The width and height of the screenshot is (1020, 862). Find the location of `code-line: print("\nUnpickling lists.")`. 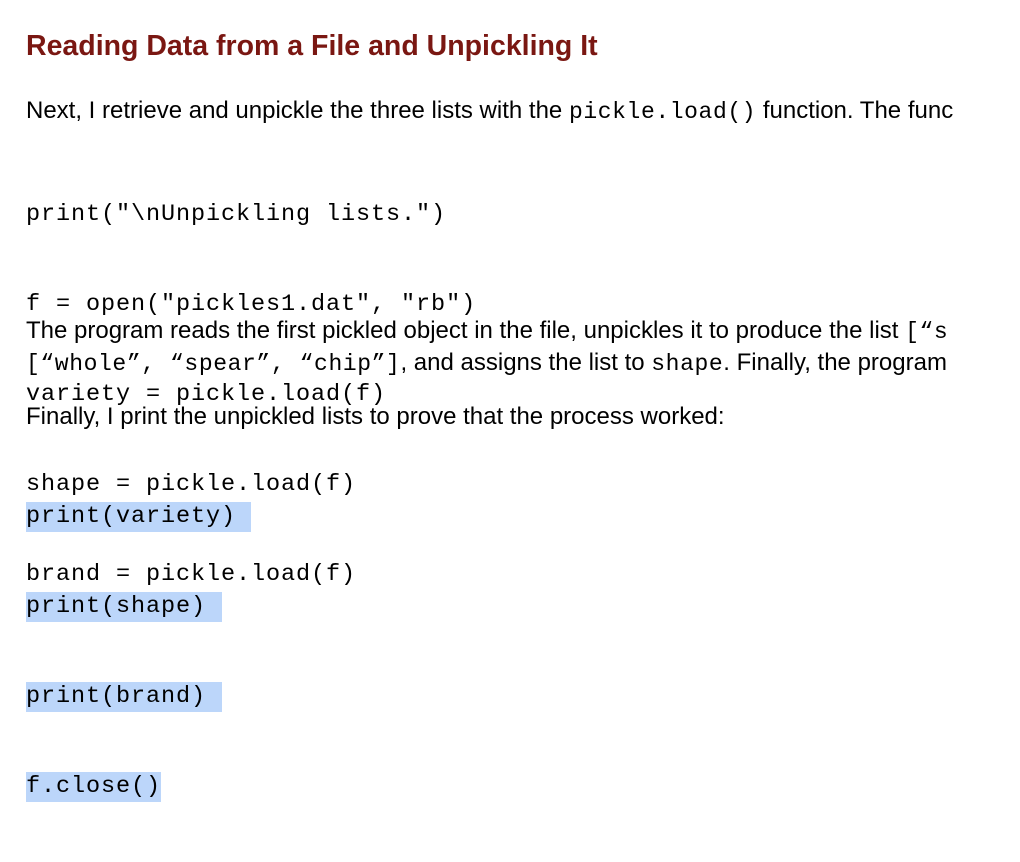

code-line: print("\nUnpickling lists.") is located at coordinates (236, 214).